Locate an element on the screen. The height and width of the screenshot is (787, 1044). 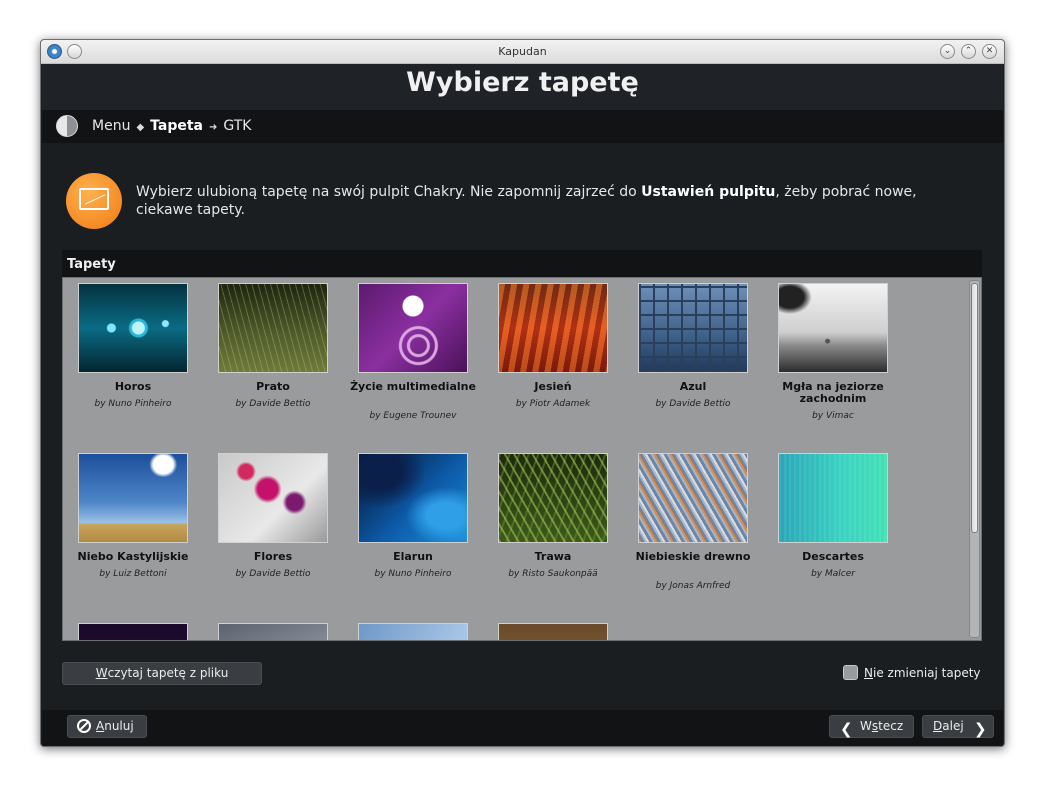
wallpaper-author: by Malcer is located at coordinates (833, 574).